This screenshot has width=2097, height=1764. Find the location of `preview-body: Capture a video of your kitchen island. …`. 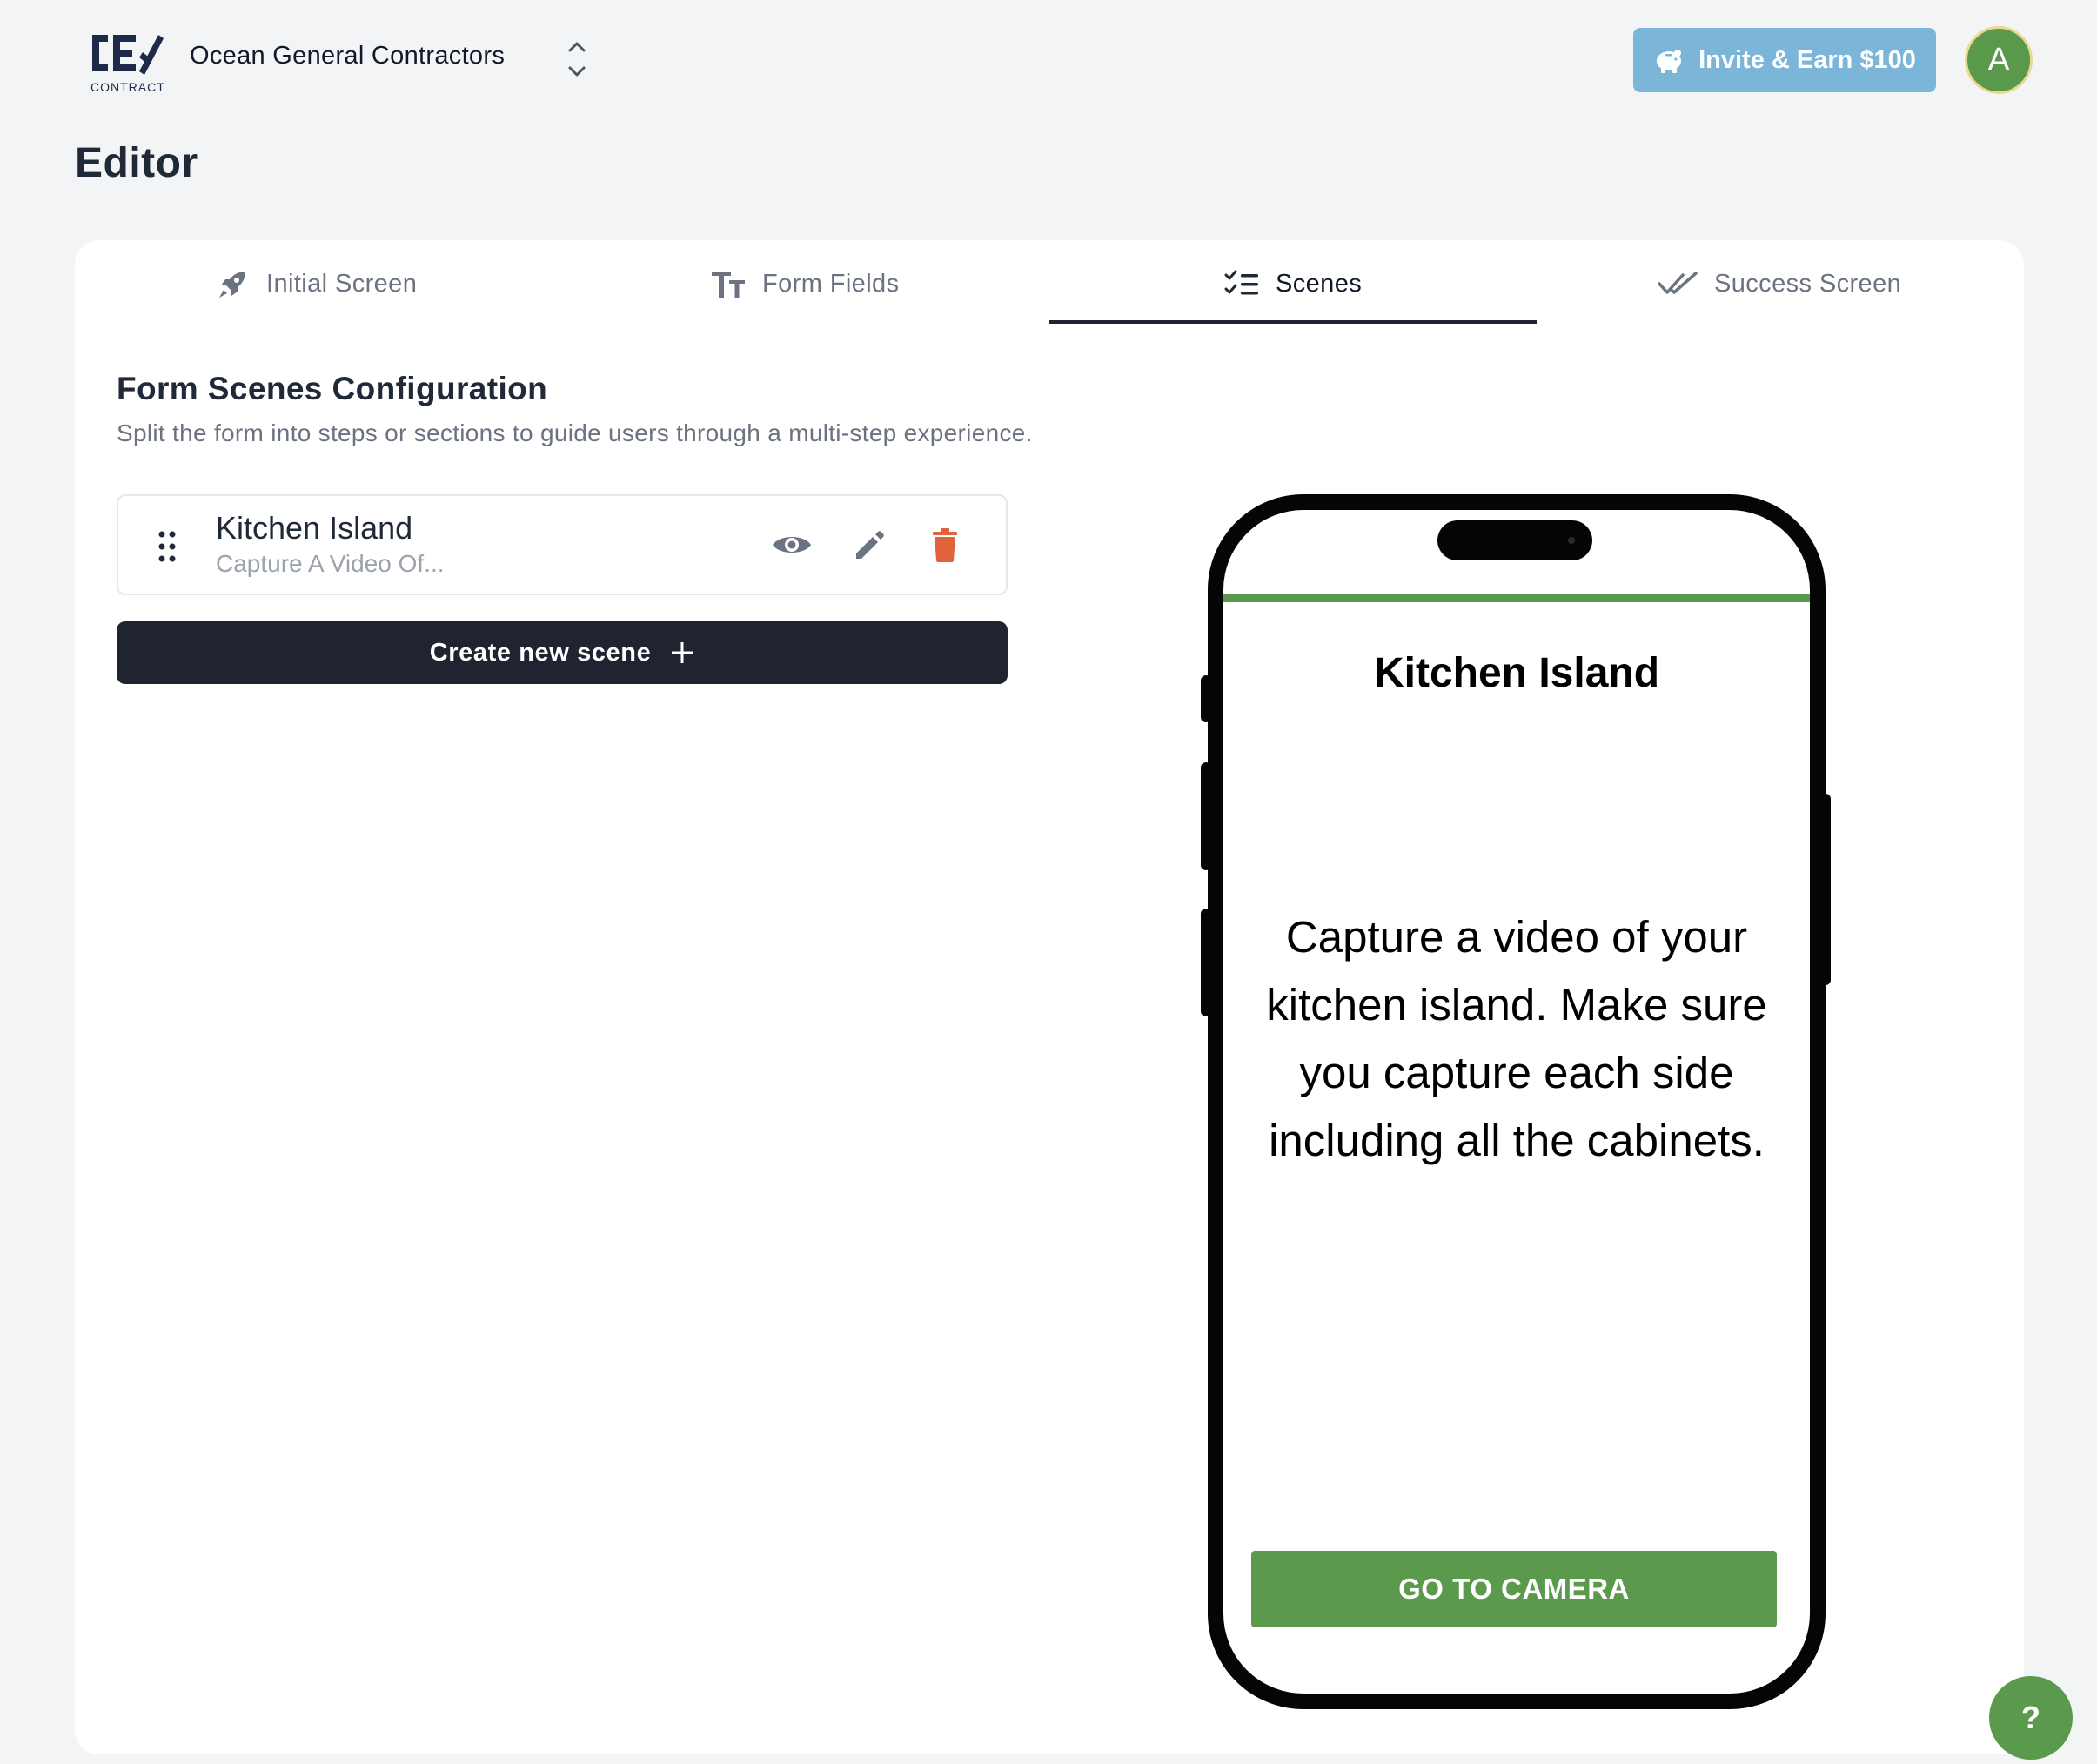

preview-body: Capture a video of your kitchen island. … is located at coordinates (1516, 1039).